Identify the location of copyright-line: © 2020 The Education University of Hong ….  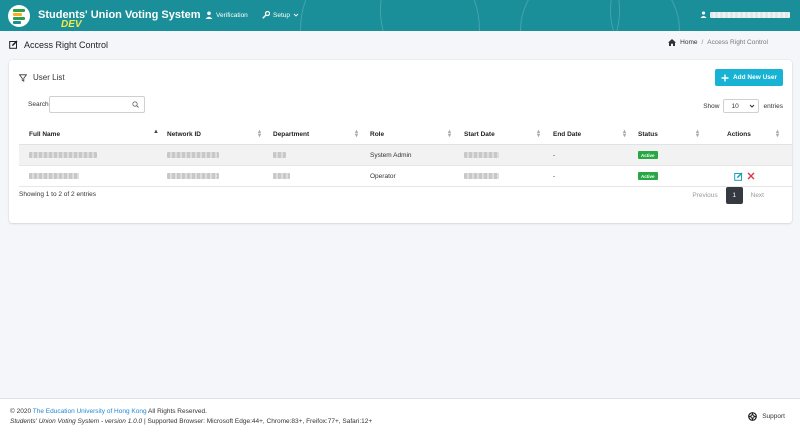
(108, 411).